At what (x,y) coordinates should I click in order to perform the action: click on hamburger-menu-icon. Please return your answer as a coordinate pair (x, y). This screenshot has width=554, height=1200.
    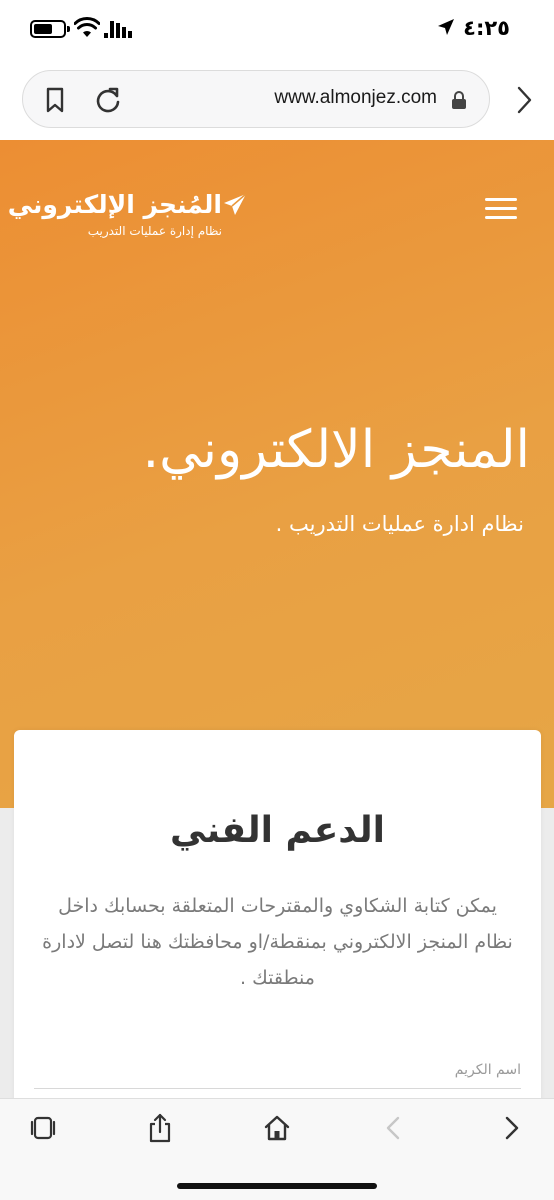
    Looking at the image, I should click on (502, 209).